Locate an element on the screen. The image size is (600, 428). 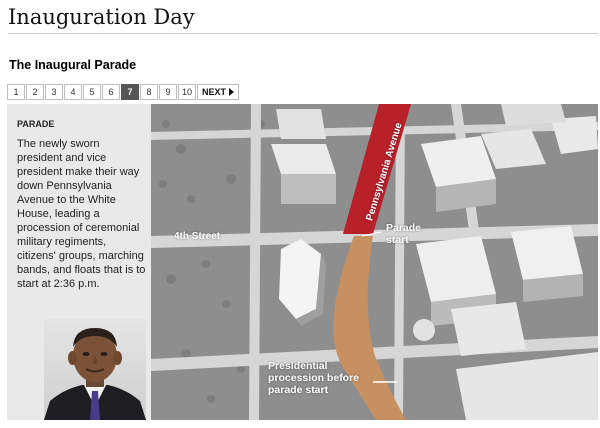
pager-page-3: 3 is located at coordinates (54, 92).